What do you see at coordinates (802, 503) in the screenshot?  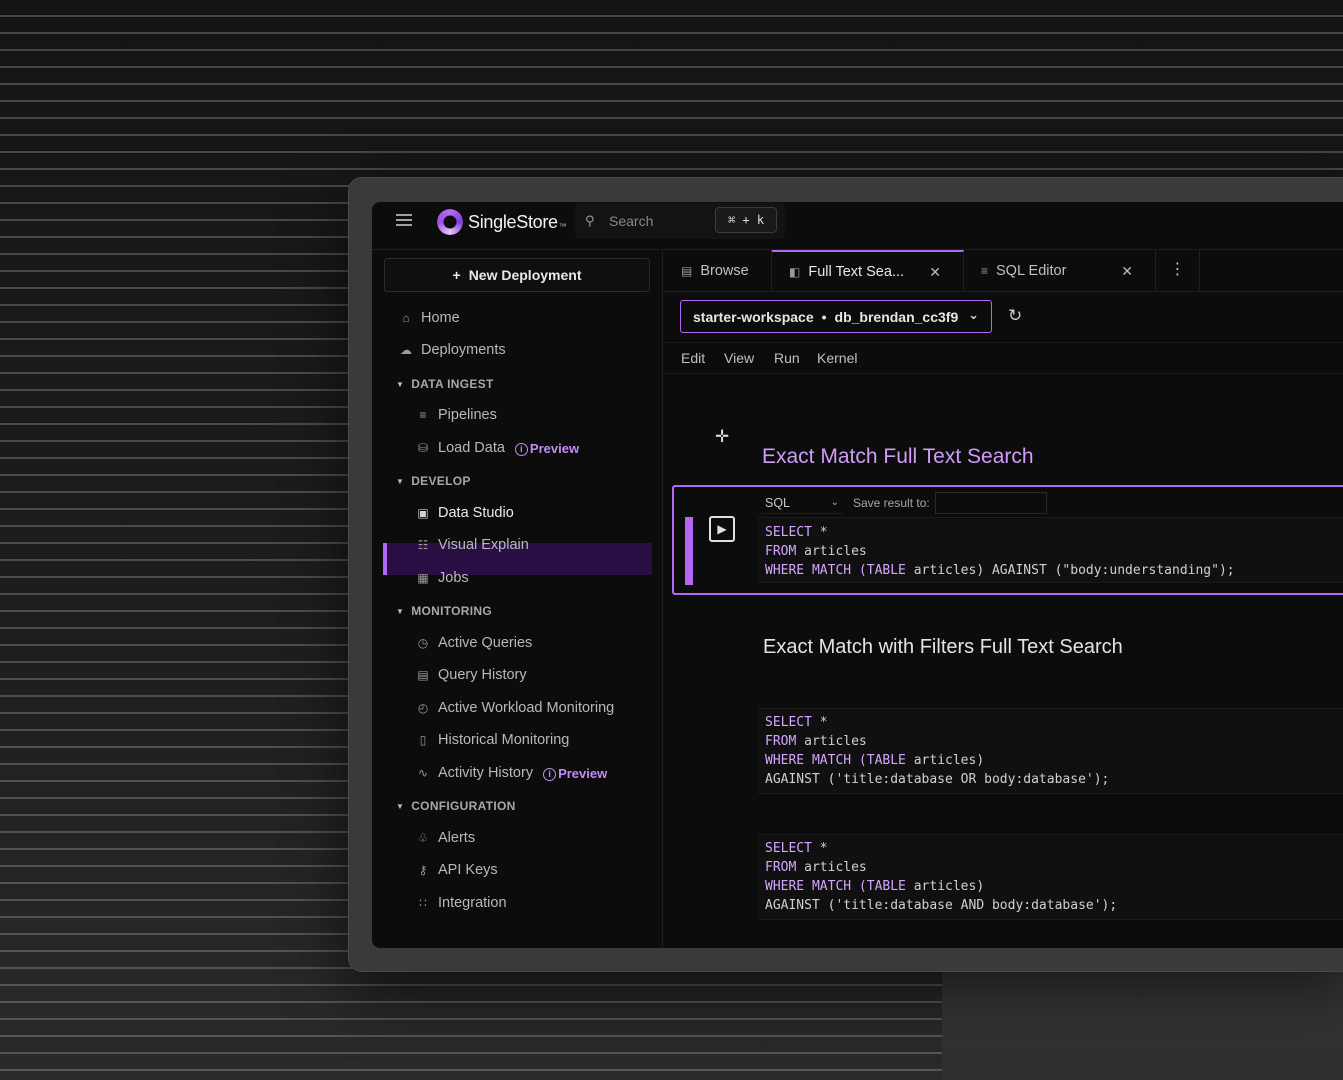 I see `cell-language-select: SQL ⌄` at bounding box center [802, 503].